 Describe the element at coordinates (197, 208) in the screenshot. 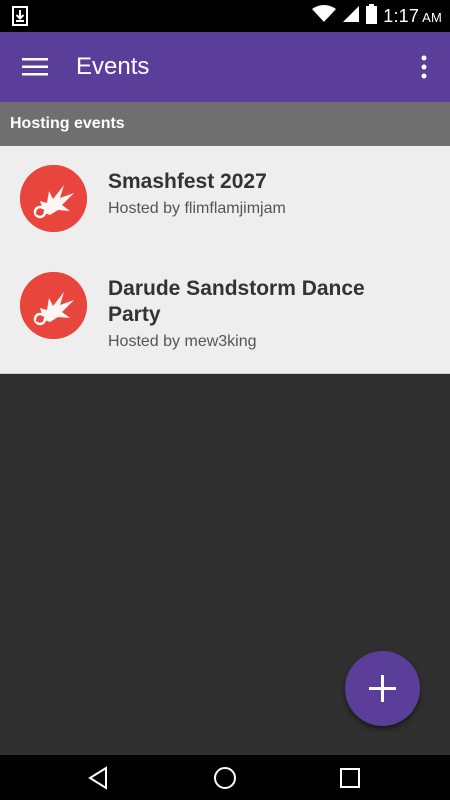

I see `event-host: Hosted by flimflamjimjam` at that location.